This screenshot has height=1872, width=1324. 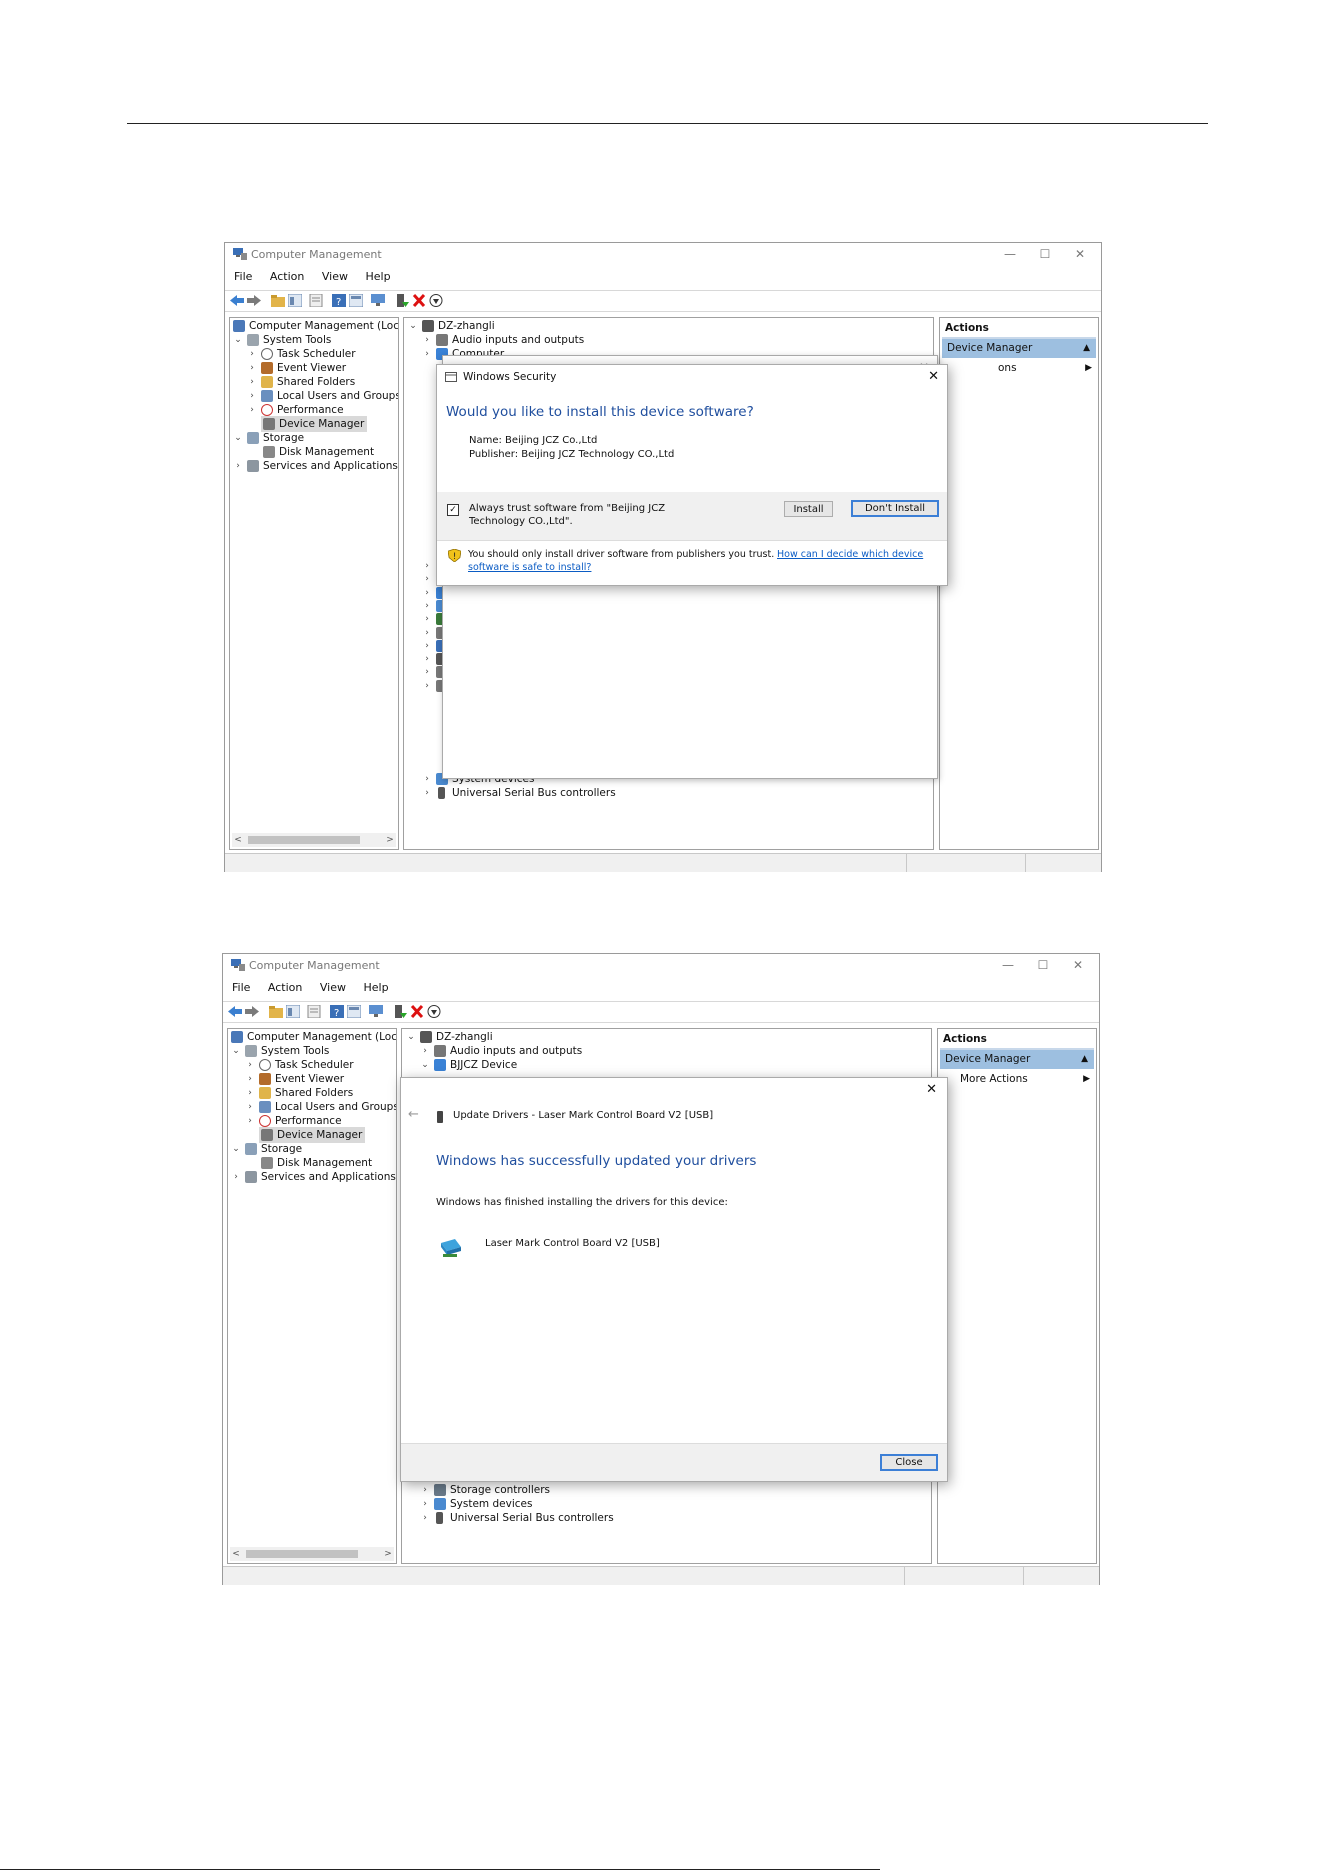 What do you see at coordinates (267, 382) in the screenshot?
I see `shared-folder-icon` at bounding box center [267, 382].